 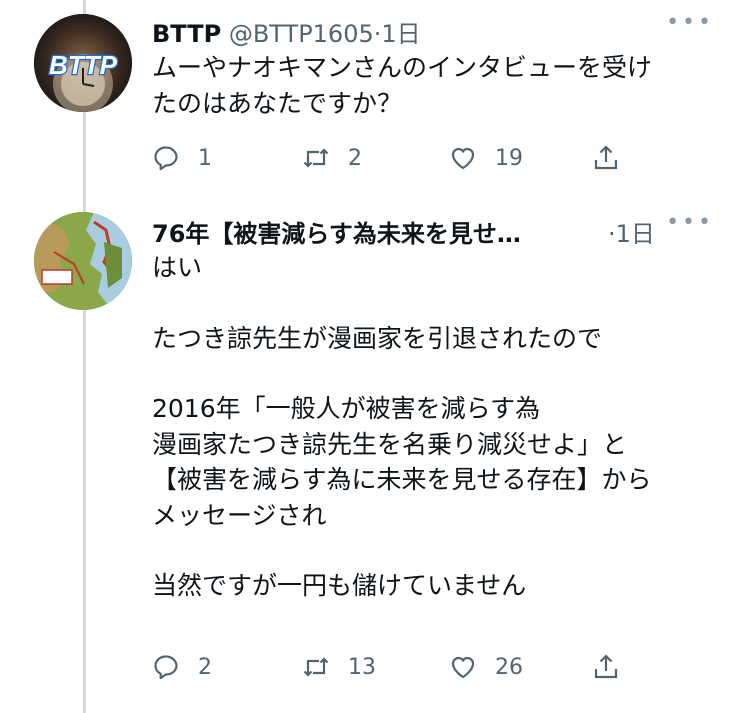 I want to click on text-line: たつき諒先生が漫画家を引退されたので, so click(x=377, y=338).